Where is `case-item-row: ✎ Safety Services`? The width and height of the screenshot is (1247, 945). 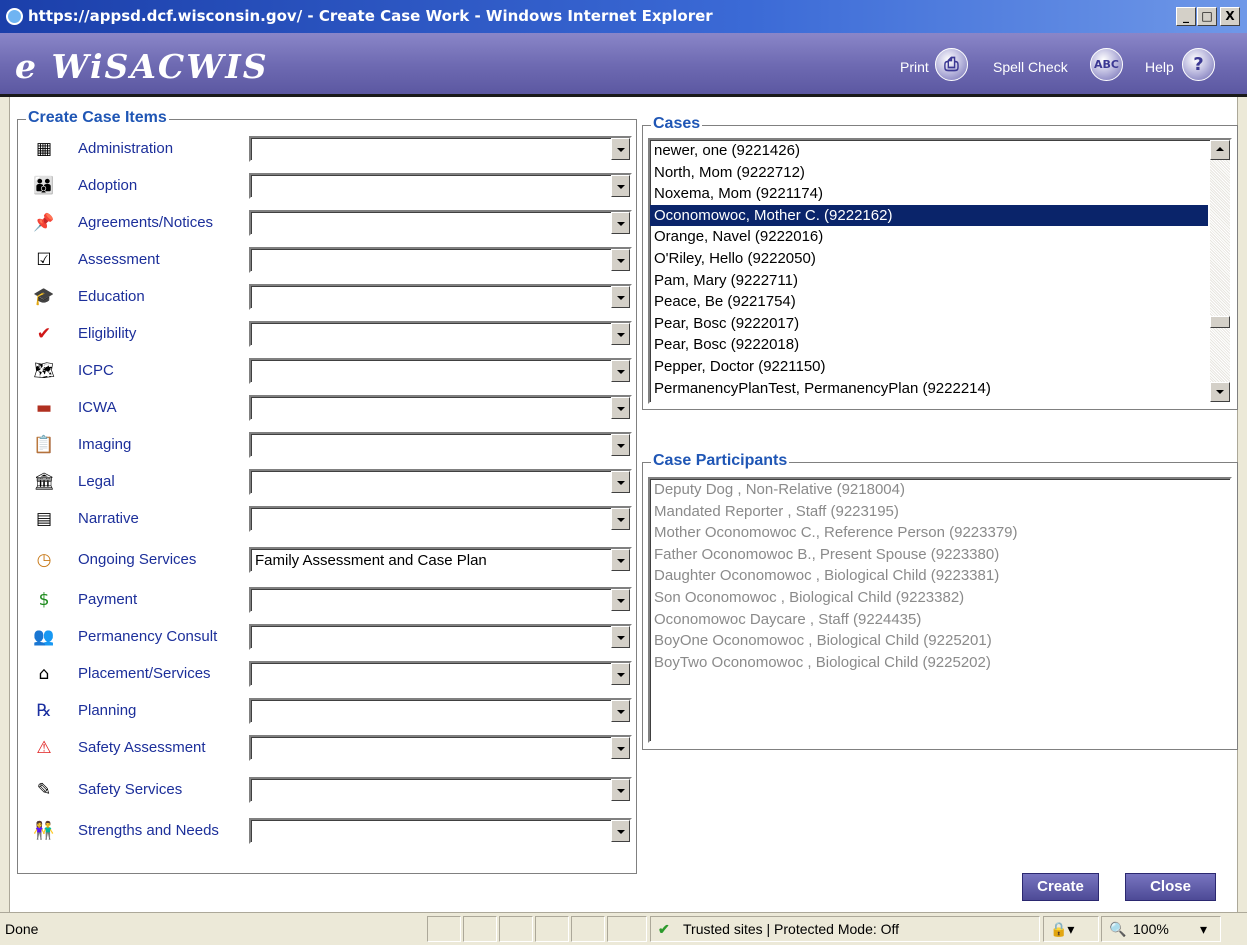
case-item-row: ✎ Safety Services is located at coordinates (328, 791).